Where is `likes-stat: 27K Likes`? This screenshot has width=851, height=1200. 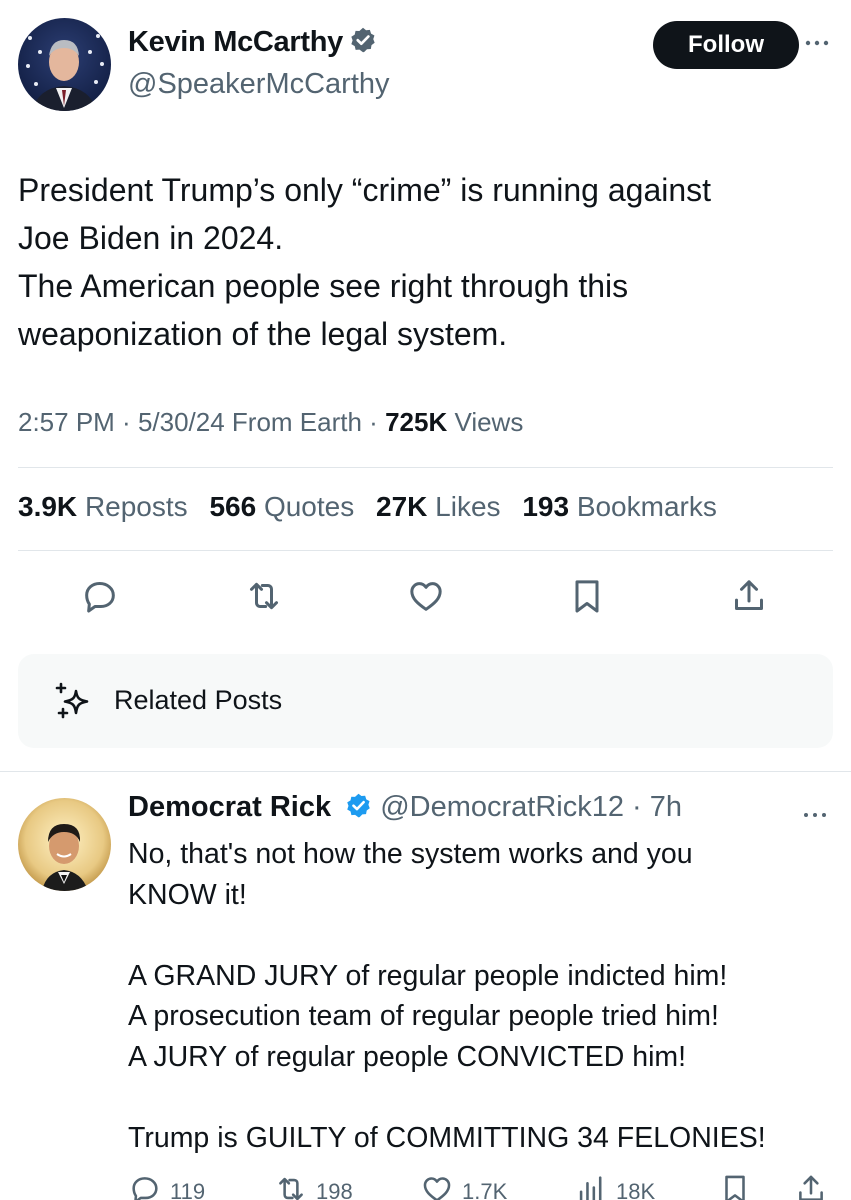 likes-stat: 27K Likes is located at coordinates (438, 506).